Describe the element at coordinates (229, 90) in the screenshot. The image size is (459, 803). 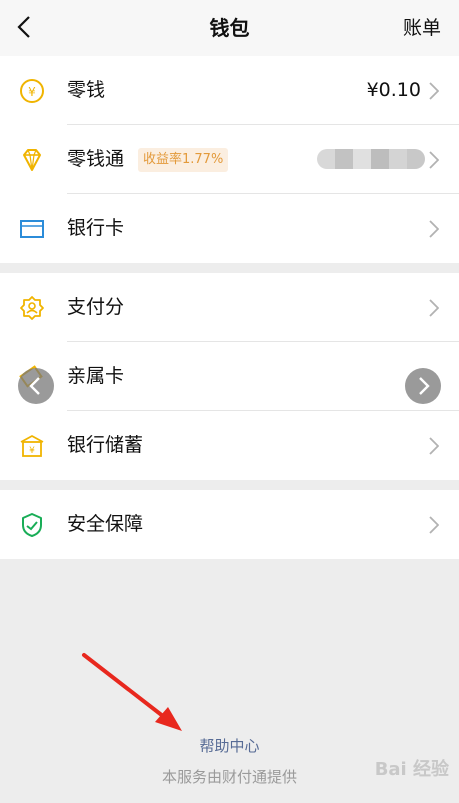
I see `menu-item-change: ¥ 零钱 ¥0.10` at that location.